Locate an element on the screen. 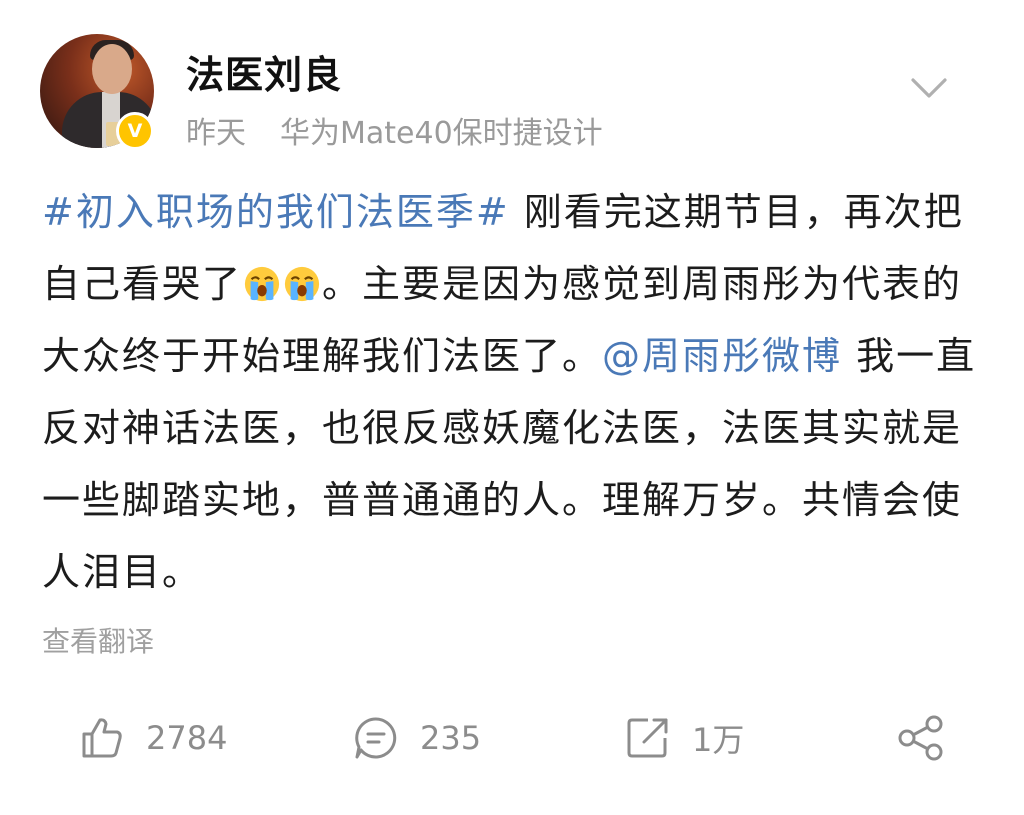 This screenshot has height=815, width=1024. verified-badge: V is located at coordinates (135, 131).